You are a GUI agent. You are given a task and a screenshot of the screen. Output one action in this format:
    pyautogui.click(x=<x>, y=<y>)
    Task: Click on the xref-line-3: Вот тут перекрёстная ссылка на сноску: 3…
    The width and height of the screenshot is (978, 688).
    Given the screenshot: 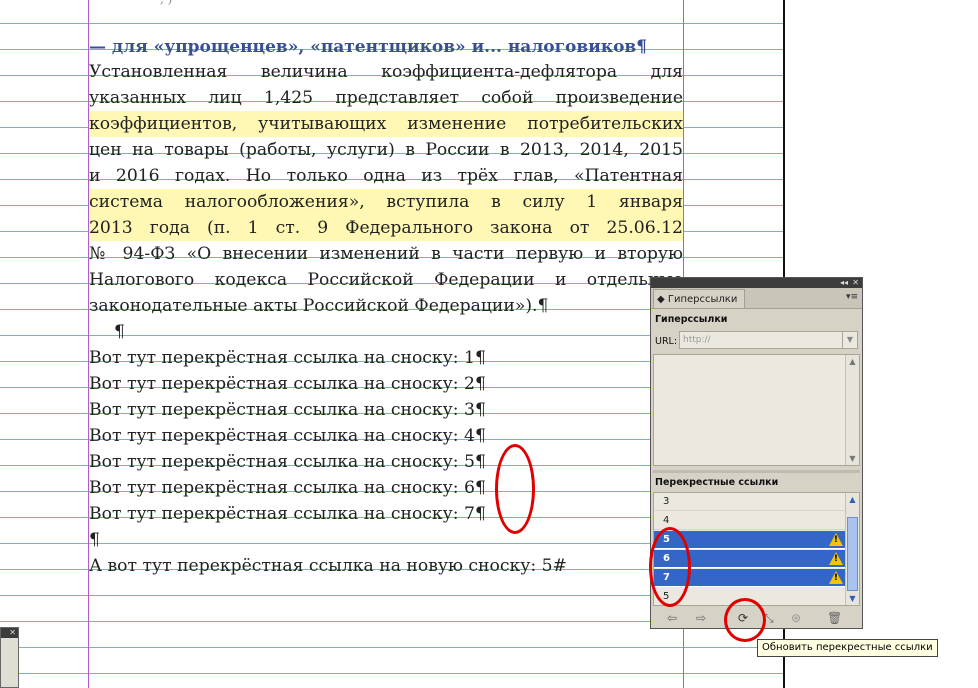 What is the action you would take?
    pyautogui.click(x=287, y=410)
    